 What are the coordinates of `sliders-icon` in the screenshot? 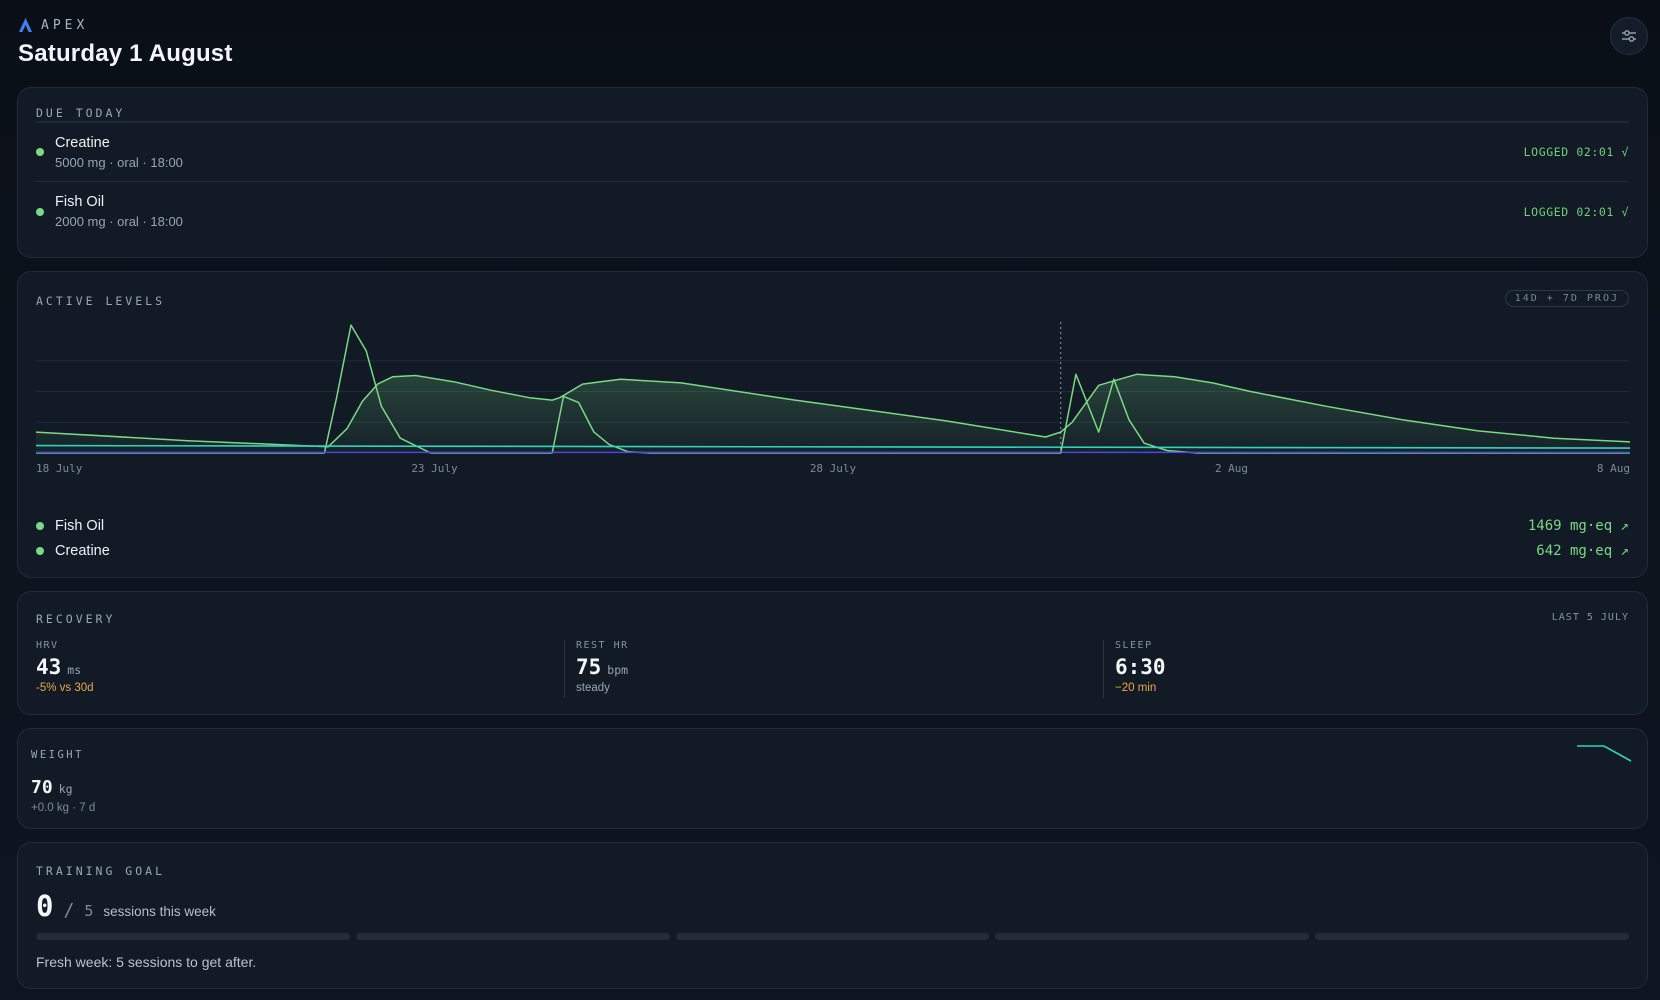 It's located at (1629, 36).